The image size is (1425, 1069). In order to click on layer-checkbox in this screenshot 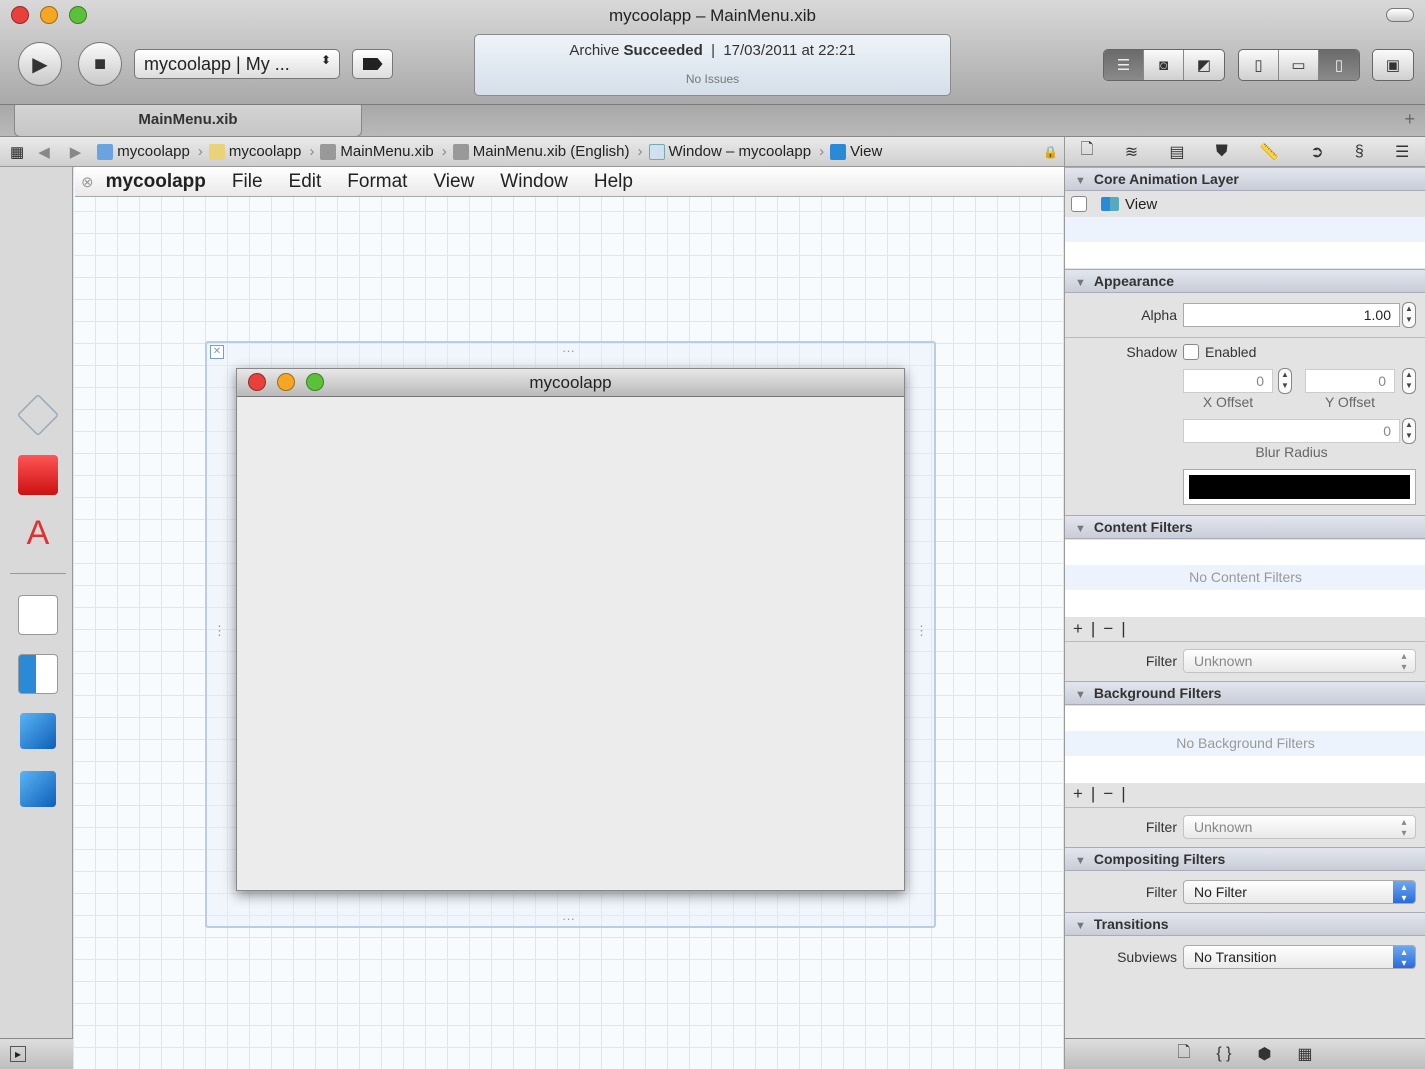, I will do `click(1079, 204)`.